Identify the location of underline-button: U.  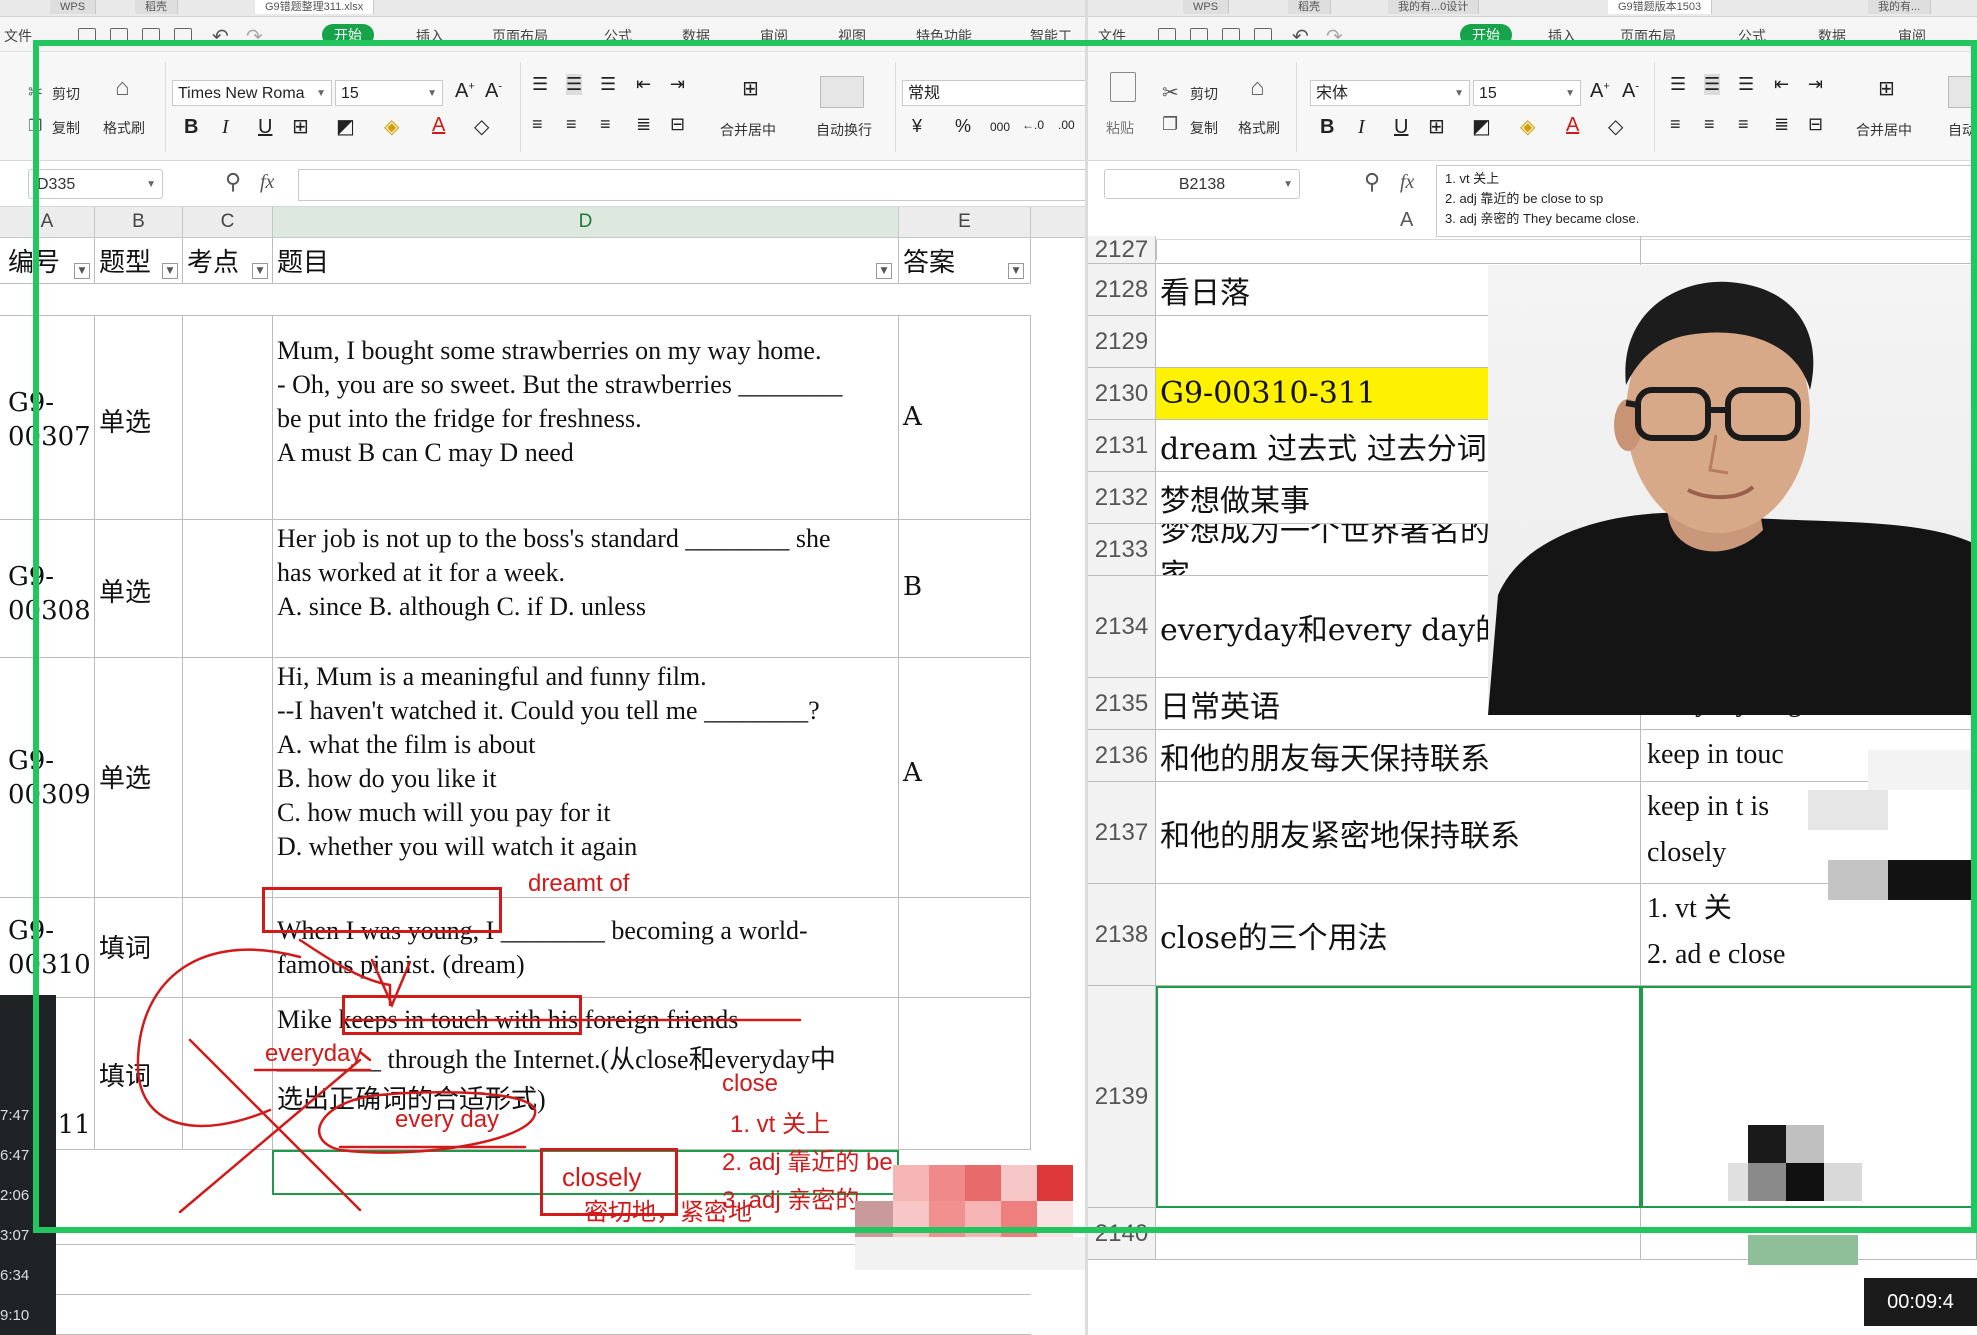
(1401, 127).